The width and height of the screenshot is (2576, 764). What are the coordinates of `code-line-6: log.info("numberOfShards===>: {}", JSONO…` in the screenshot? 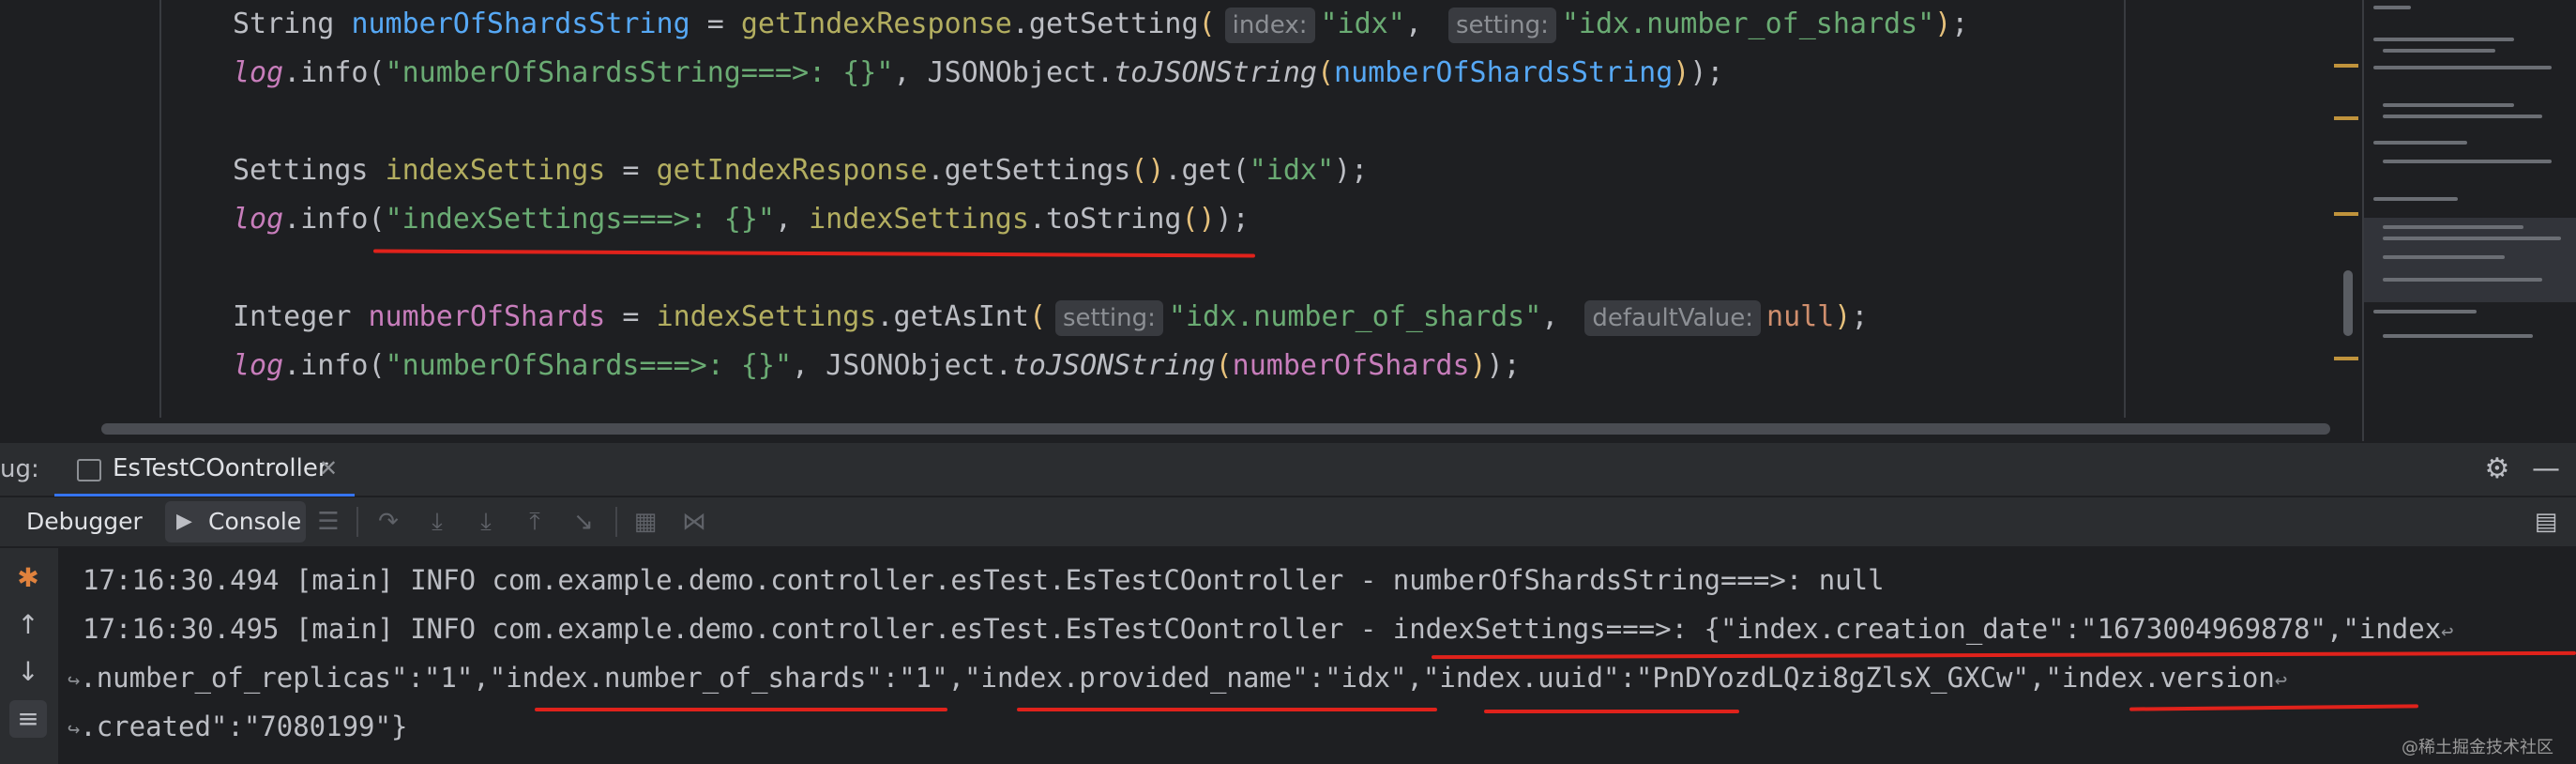 It's located at (877, 366).